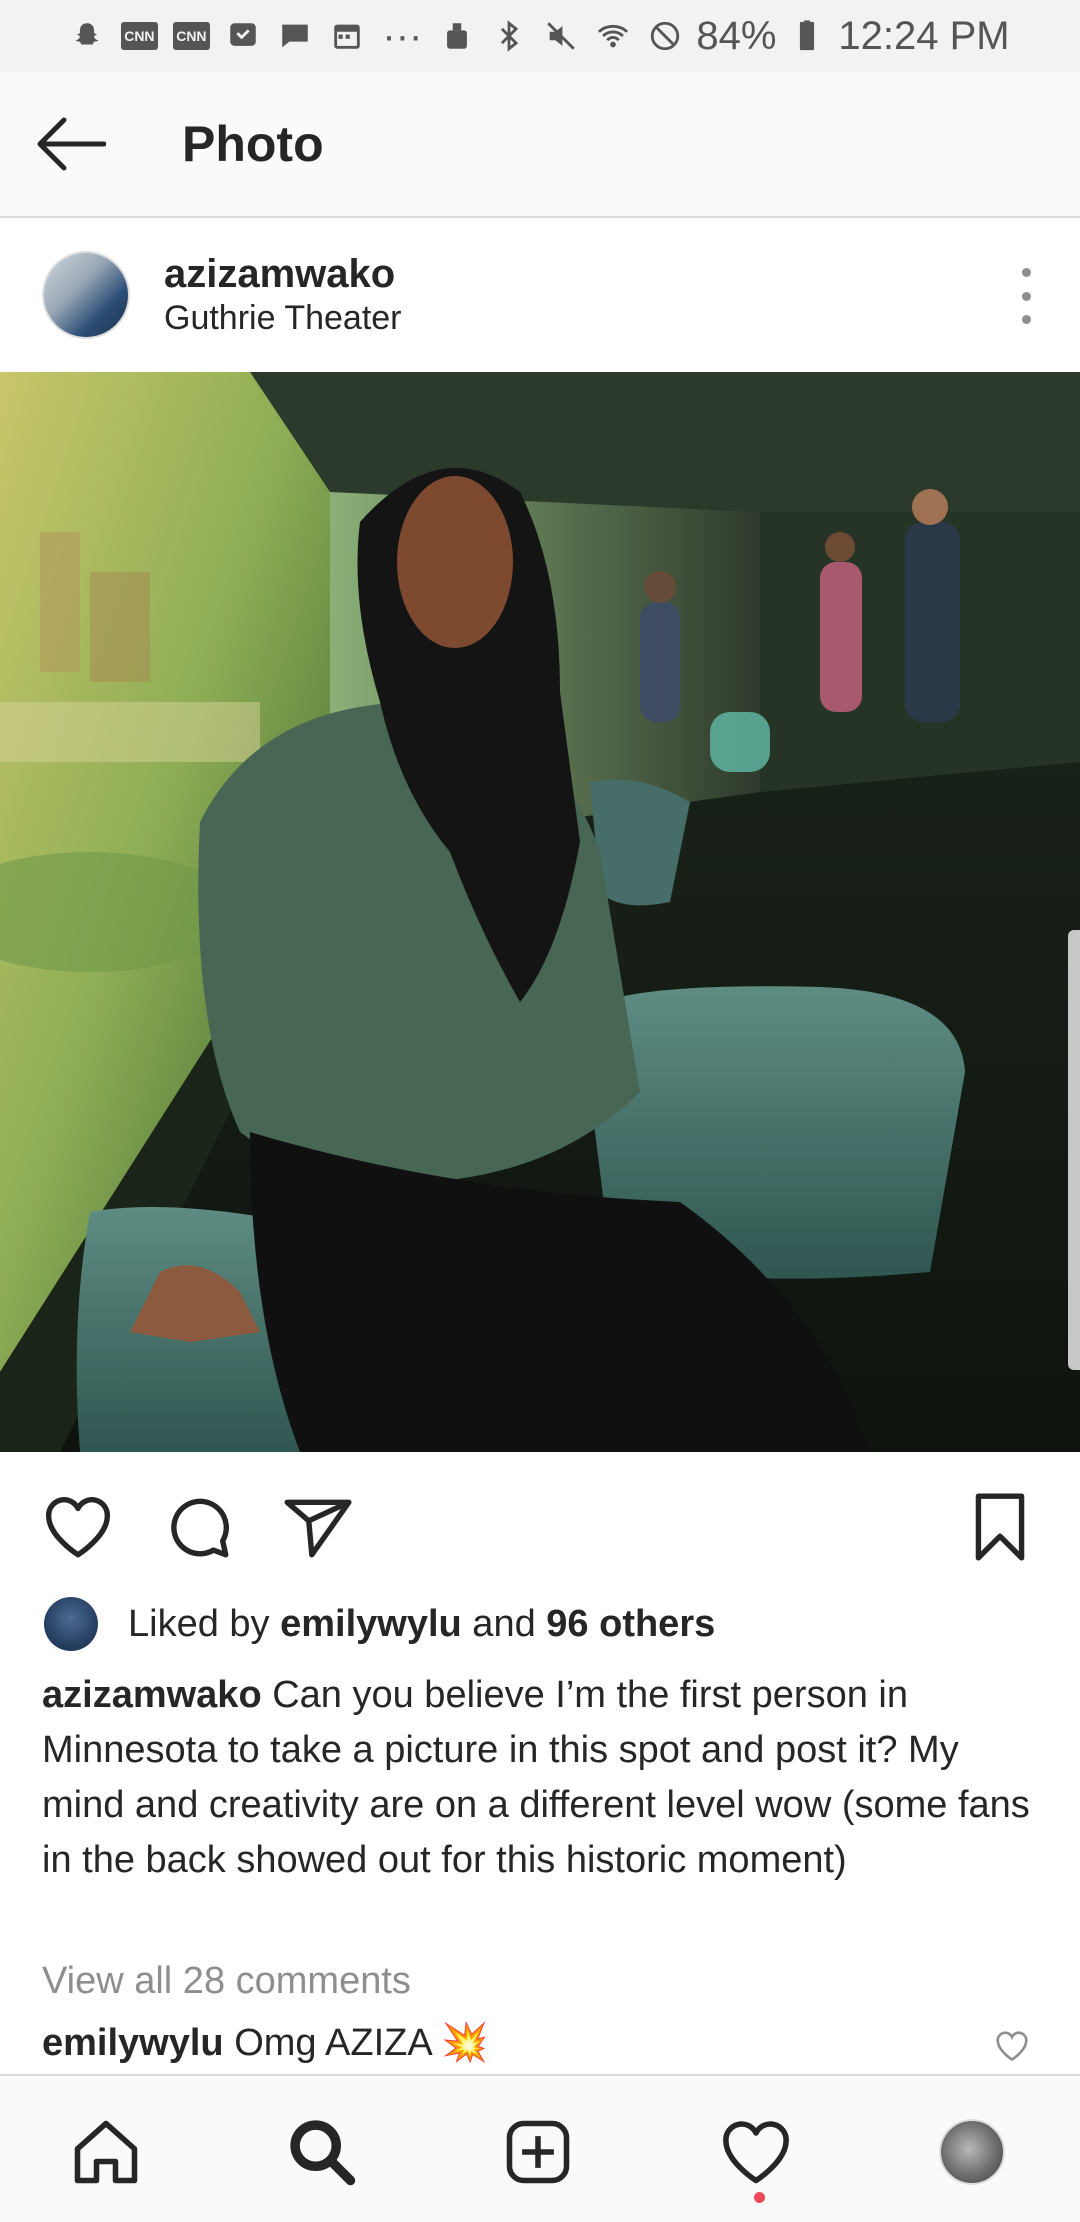 This screenshot has height=2222, width=1080. Describe the element at coordinates (630, 1624) in the screenshot. I see `likes-others: 96 others` at that location.